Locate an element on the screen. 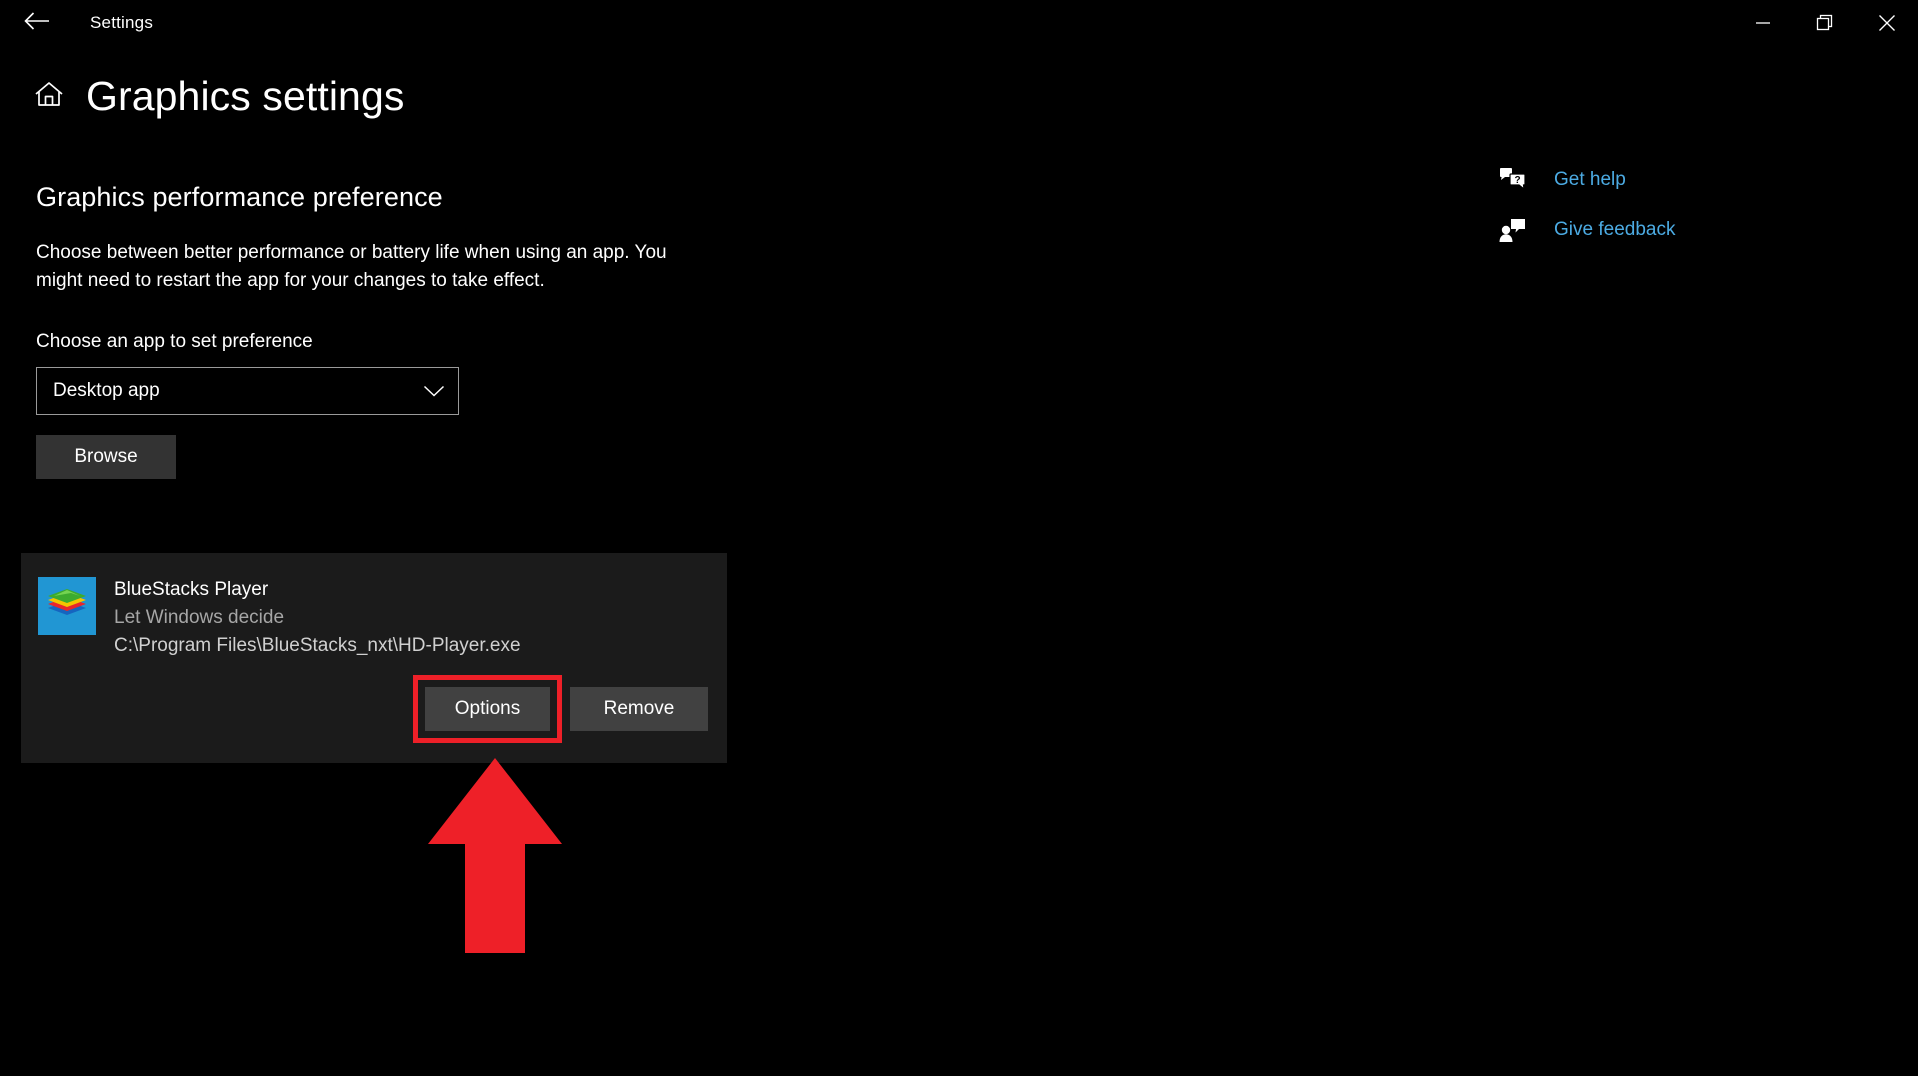  home-button is located at coordinates (49, 97).